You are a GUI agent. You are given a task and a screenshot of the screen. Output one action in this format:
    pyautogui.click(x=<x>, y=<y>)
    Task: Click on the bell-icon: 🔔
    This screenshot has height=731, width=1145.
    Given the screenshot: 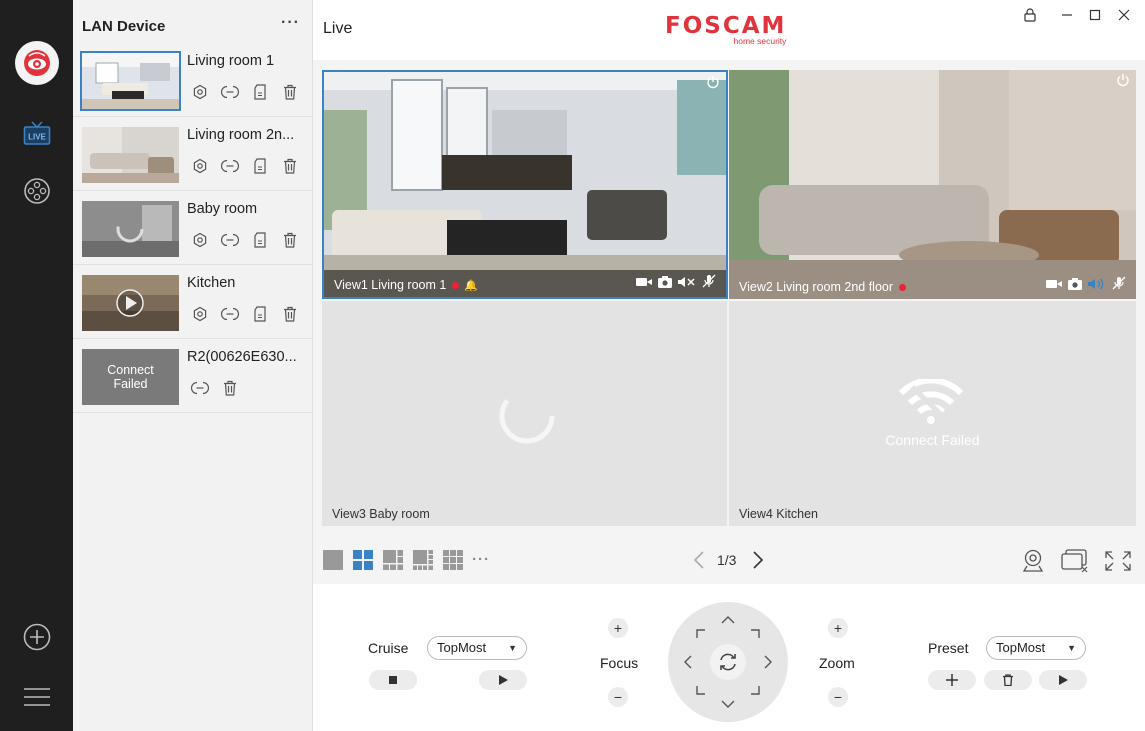 What is the action you would take?
    pyautogui.click(x=471, y=286)
    